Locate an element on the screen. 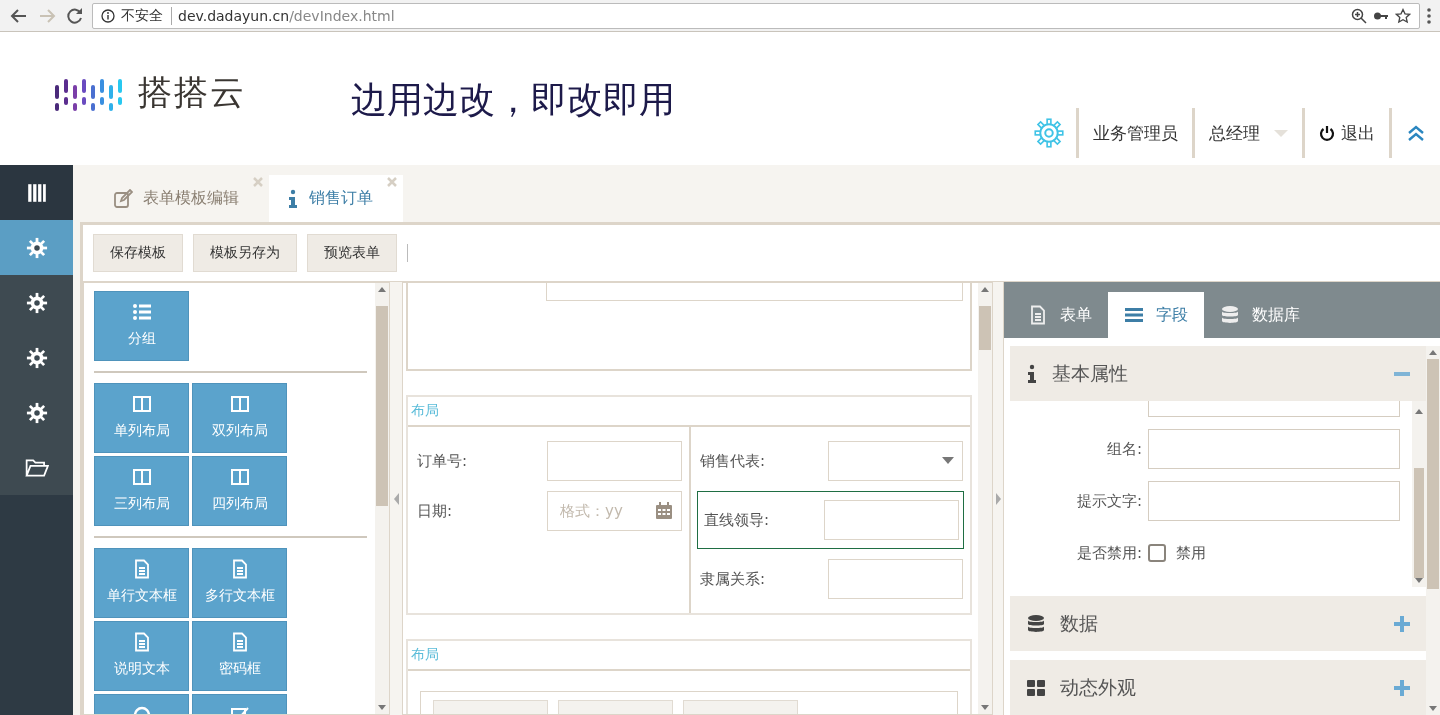 Image resolution: width=1440 pixels, height=715 pixels. checkbox-label: 禁用 is located at coordinates (1191, 553).